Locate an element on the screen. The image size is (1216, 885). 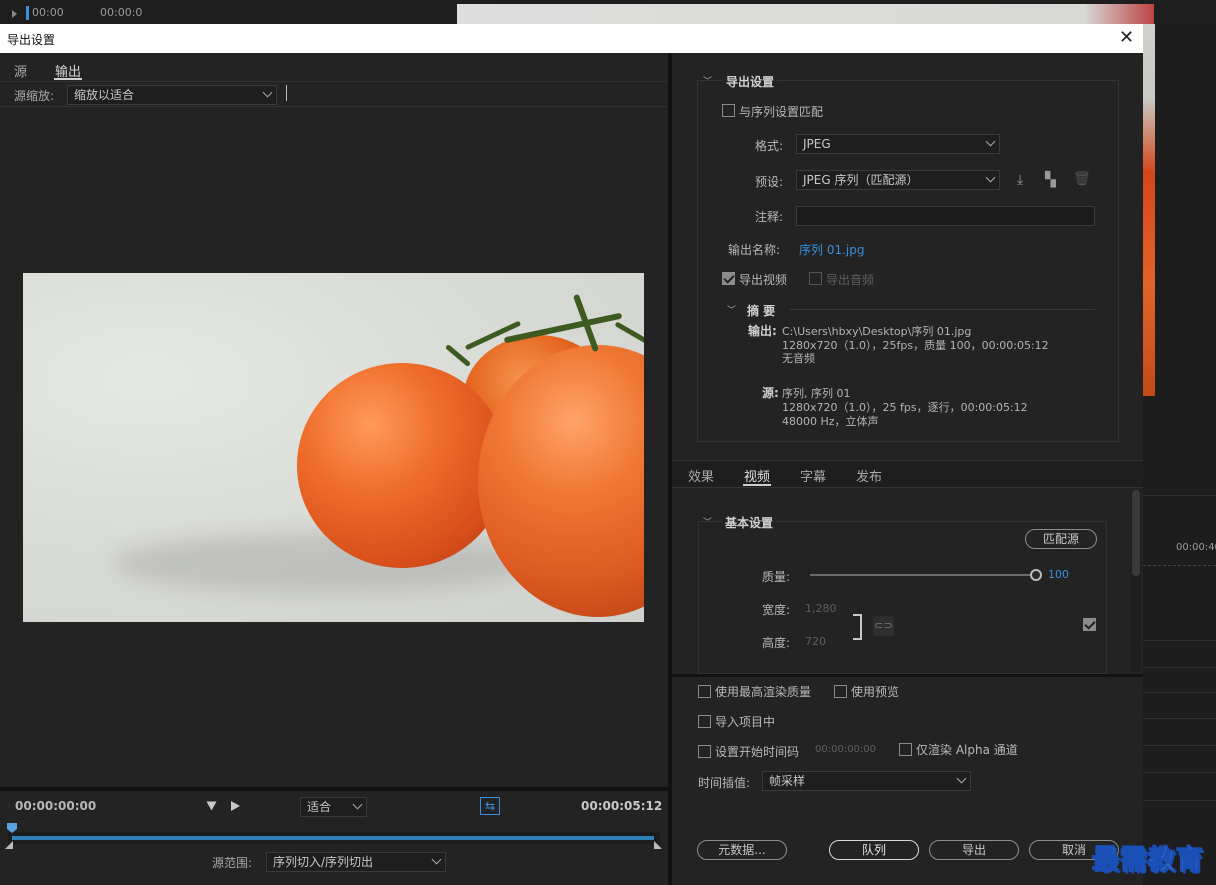
tab-underline is located at coordinates (68, 79).